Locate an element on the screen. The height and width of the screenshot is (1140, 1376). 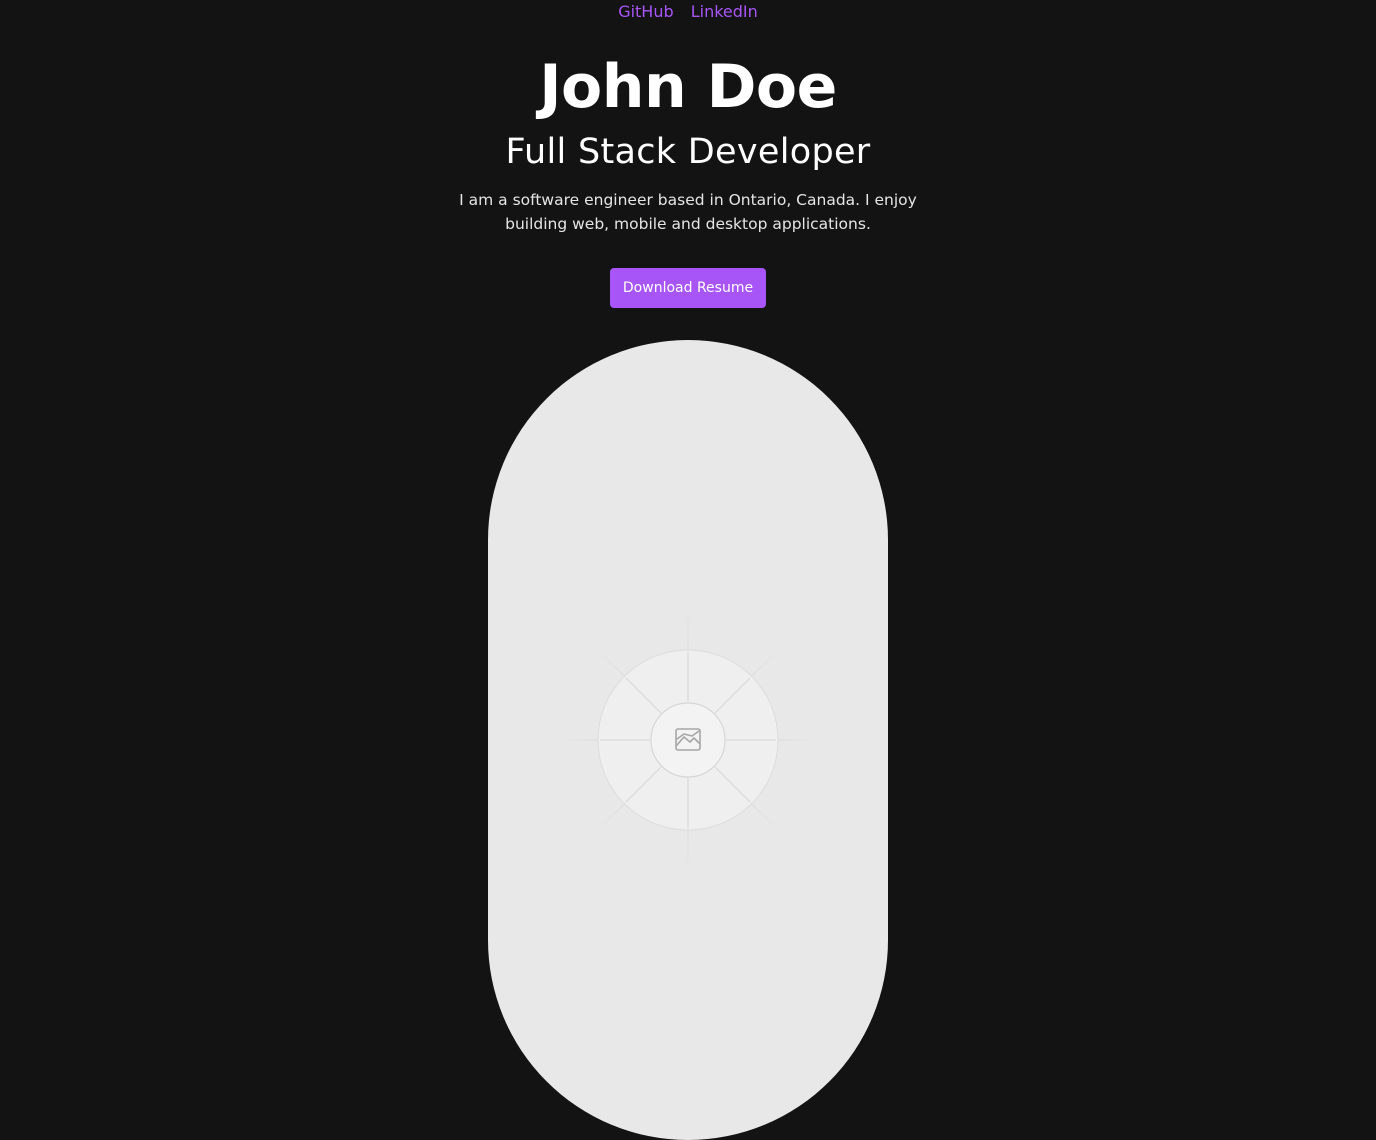
hero-role: Full Stack Developer is located at coordinates (688, 152).